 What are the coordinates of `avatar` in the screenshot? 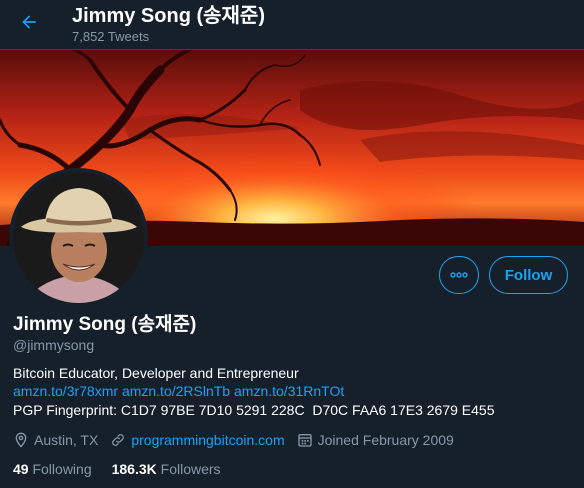 It's located at (78, 237).